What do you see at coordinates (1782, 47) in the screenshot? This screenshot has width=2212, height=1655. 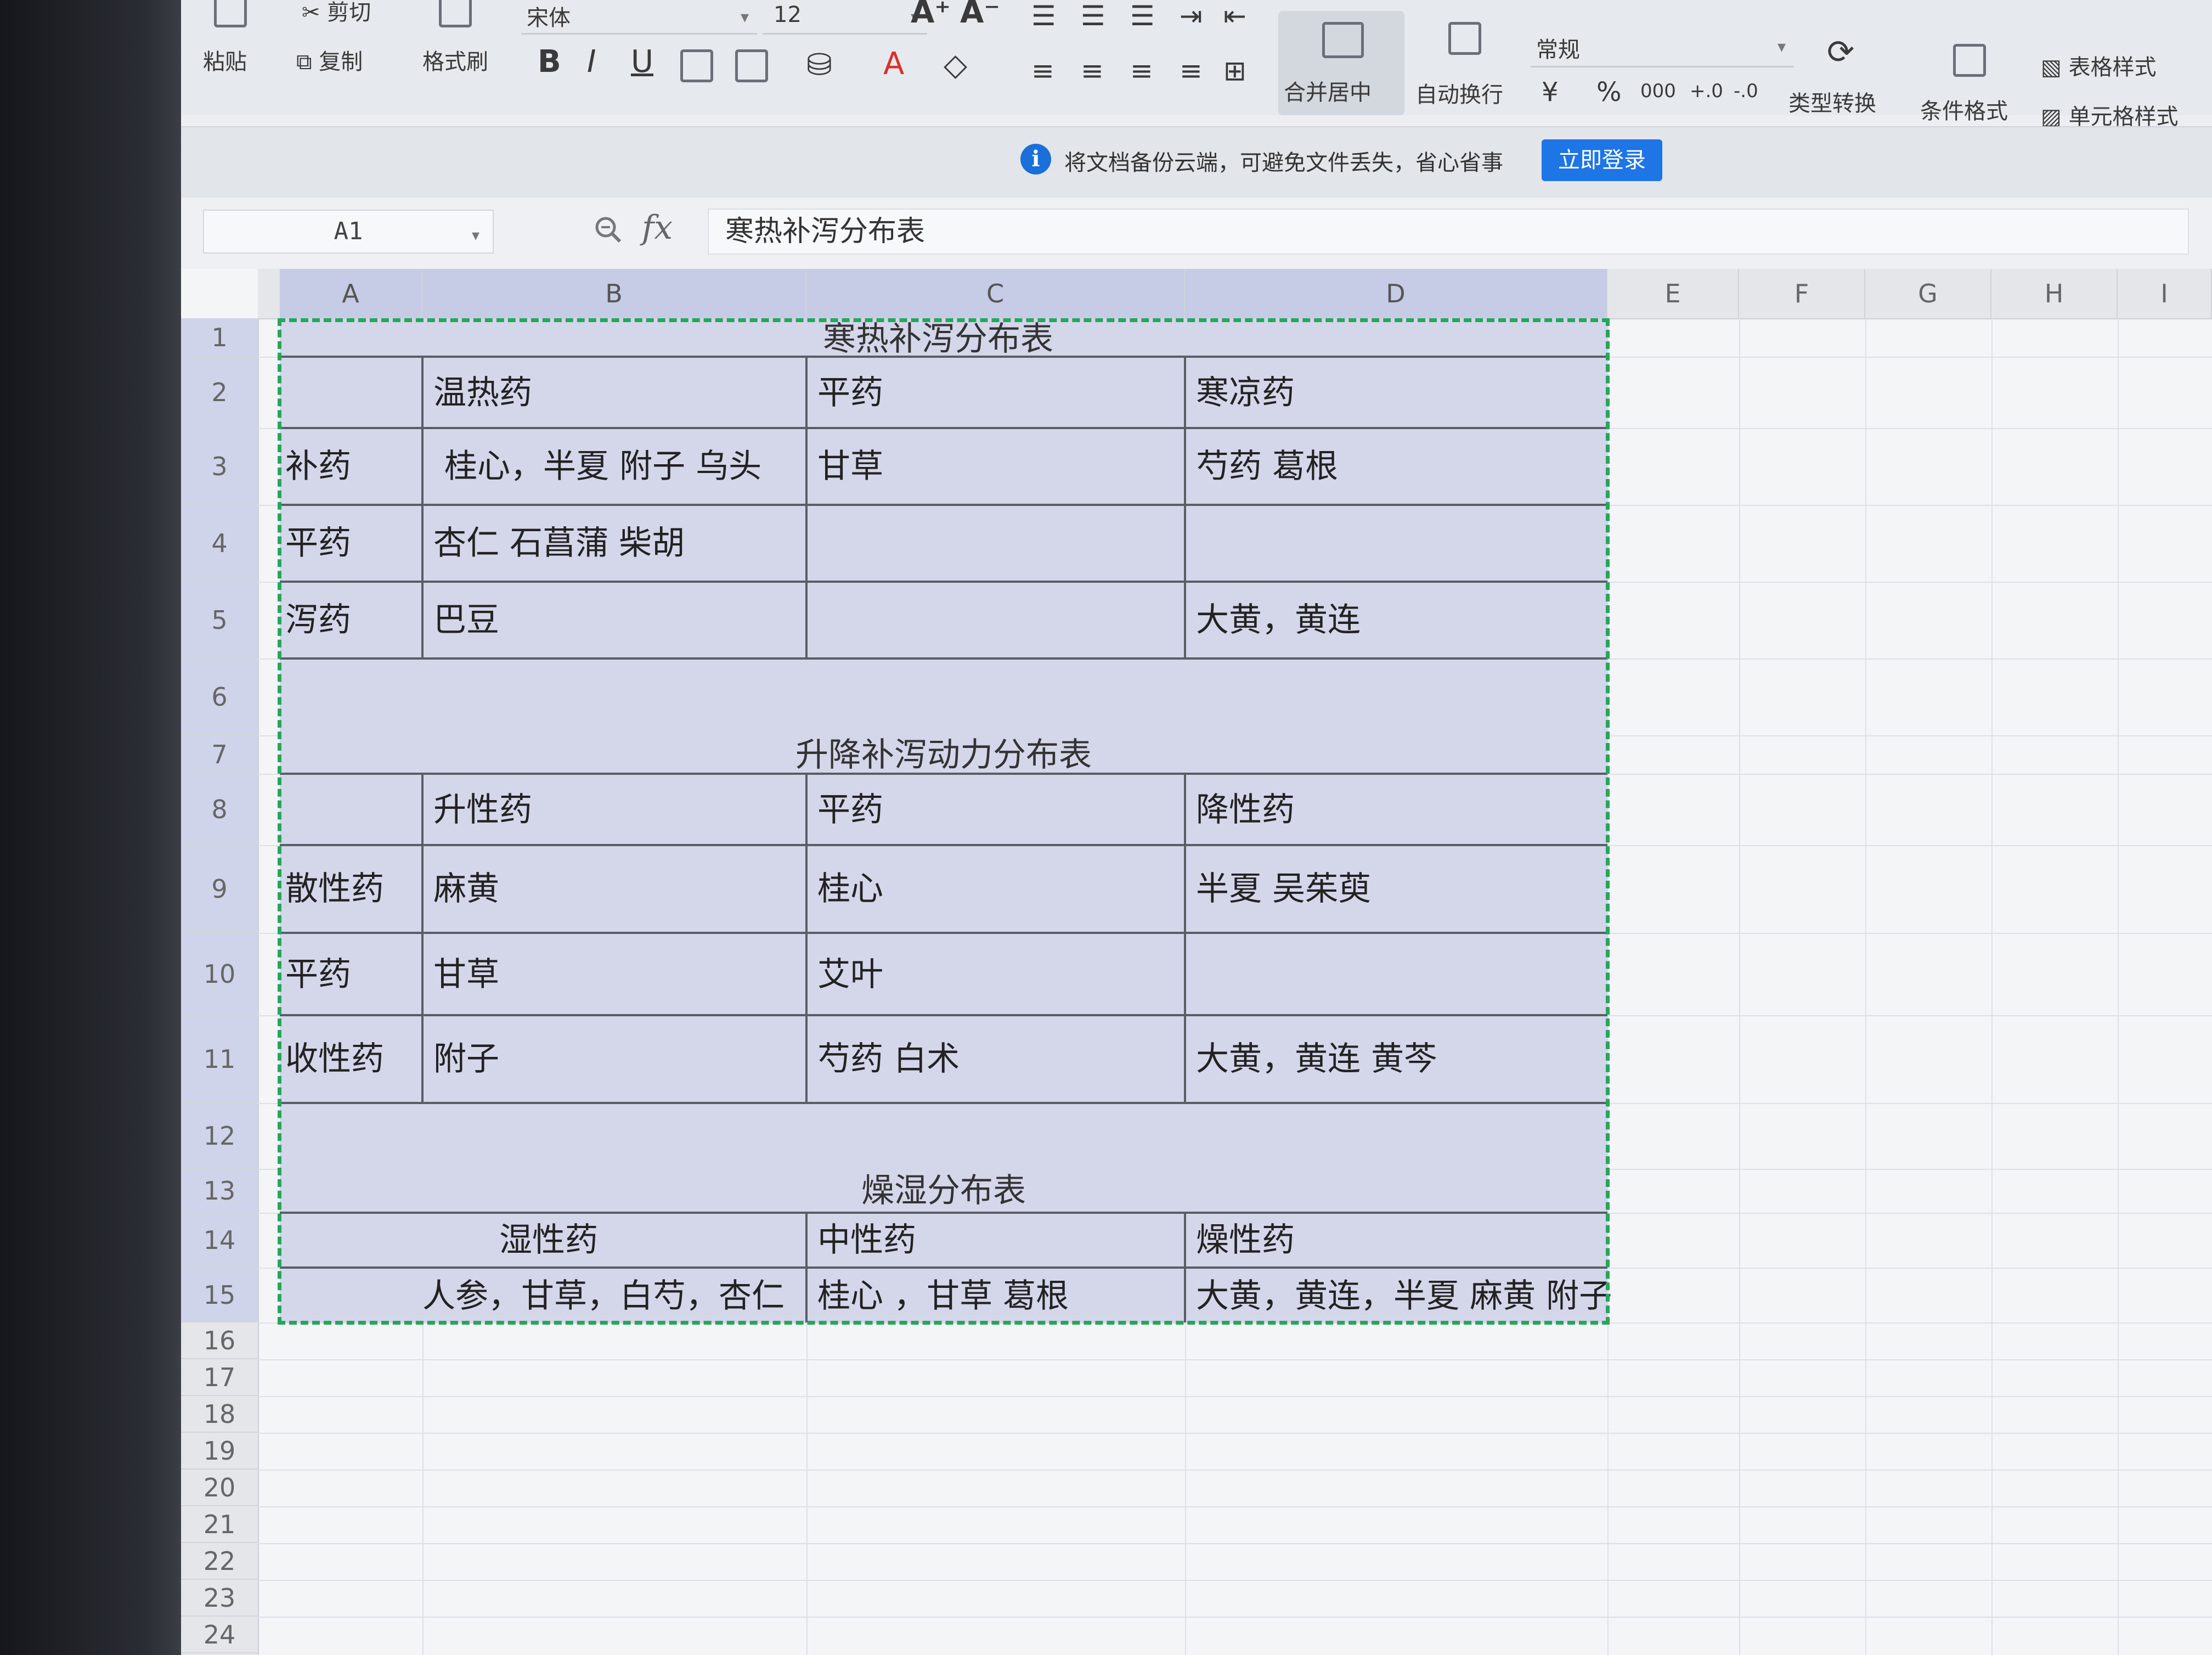 I see `number-format-chevron-icon: ▾` at bounding box center [1782, 47].